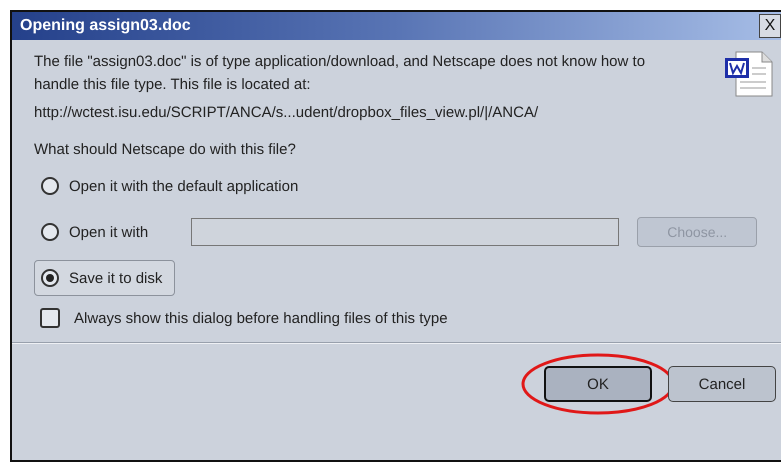  Describe the element at coordinates (105, 278) in the screenshot. I see `radio-option: Save it to disk` at that location.